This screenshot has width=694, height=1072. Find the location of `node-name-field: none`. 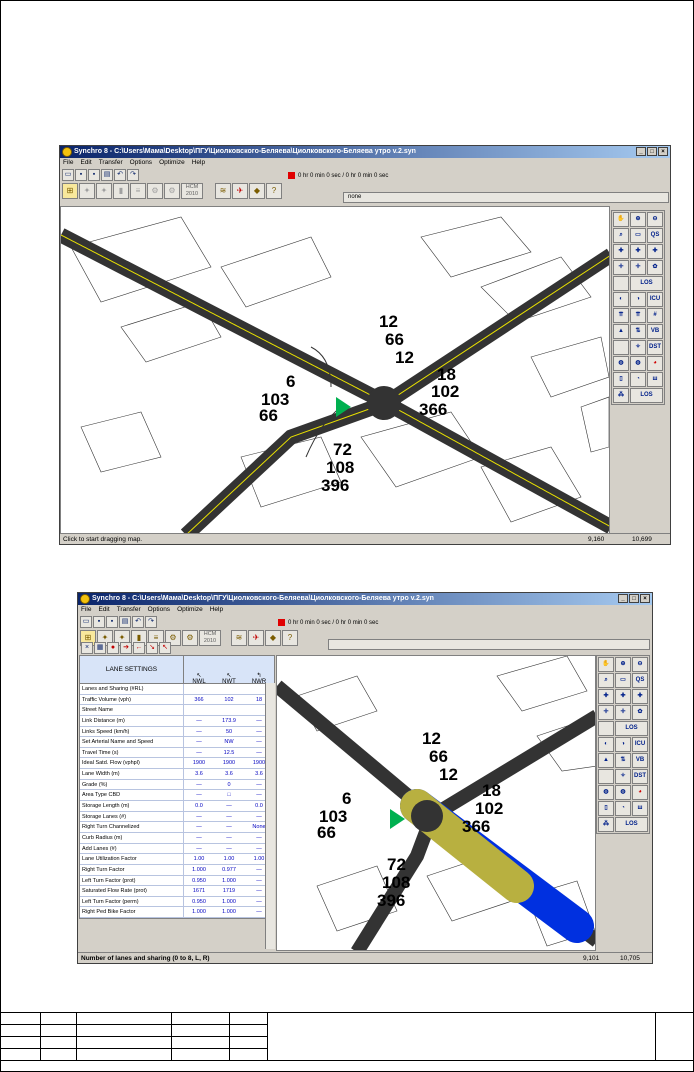

node-name-field: none is located at coordinates (506, 197).